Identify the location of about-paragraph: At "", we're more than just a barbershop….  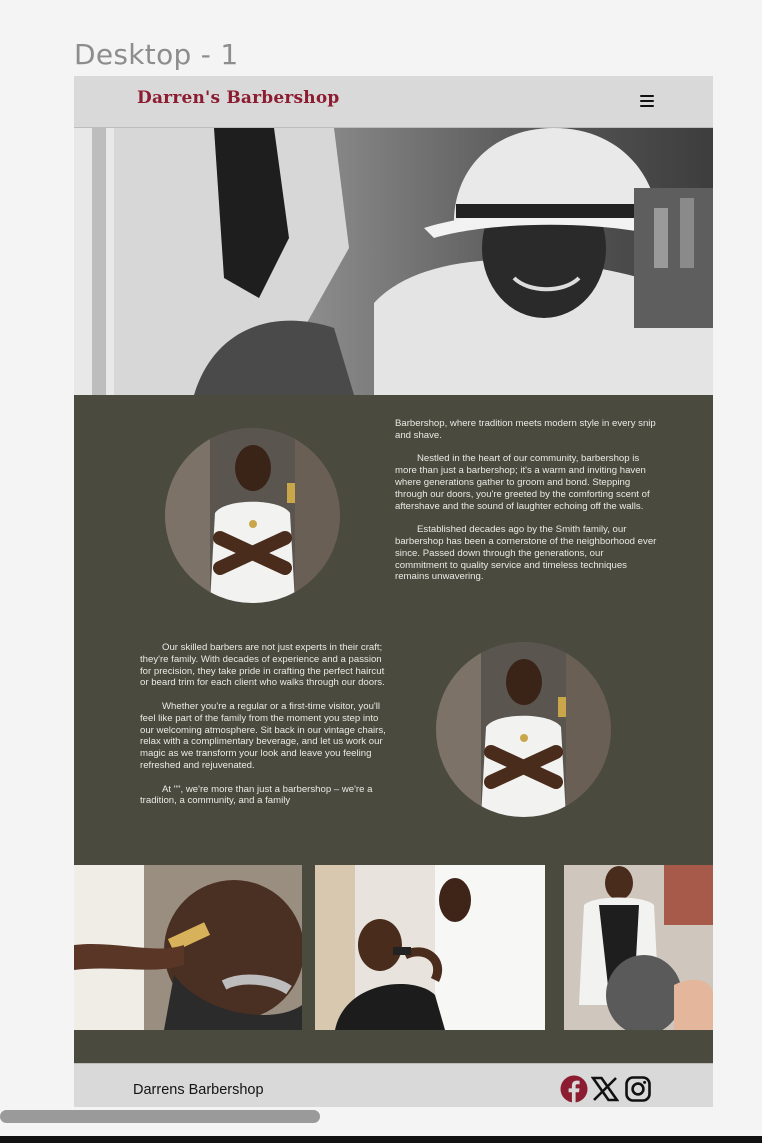
(256, 795).